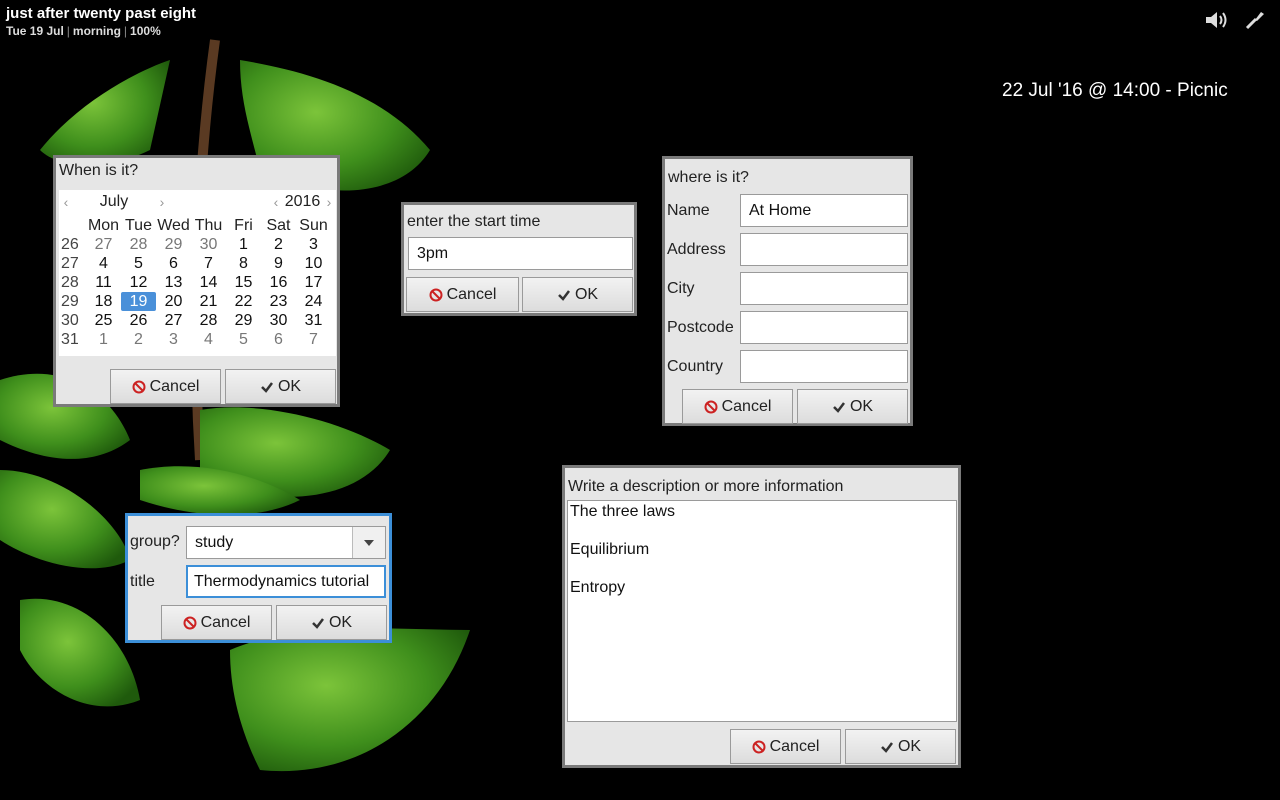 This screenshot has width=1280, height=800. Describe the element at coordinates (1236, 20) in the screenshot. I see `system-tray` at that location.